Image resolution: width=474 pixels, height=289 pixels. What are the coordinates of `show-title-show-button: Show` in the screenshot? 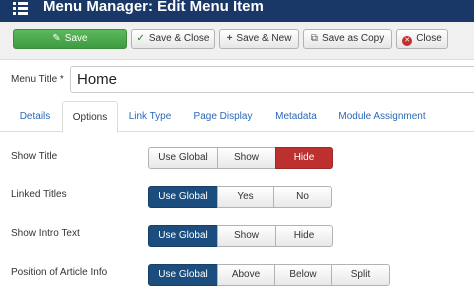 It's located at (246, 158).